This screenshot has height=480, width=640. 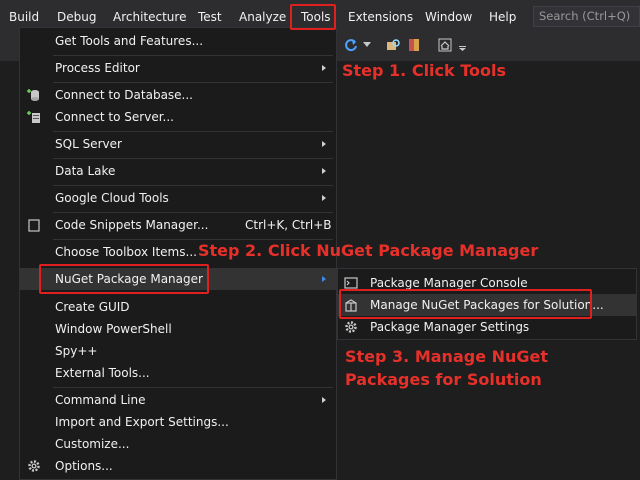 What do you see at coordinates (34, 225) in the screenshot?
I see `snippet-icon` at bounding box center [34, 225].